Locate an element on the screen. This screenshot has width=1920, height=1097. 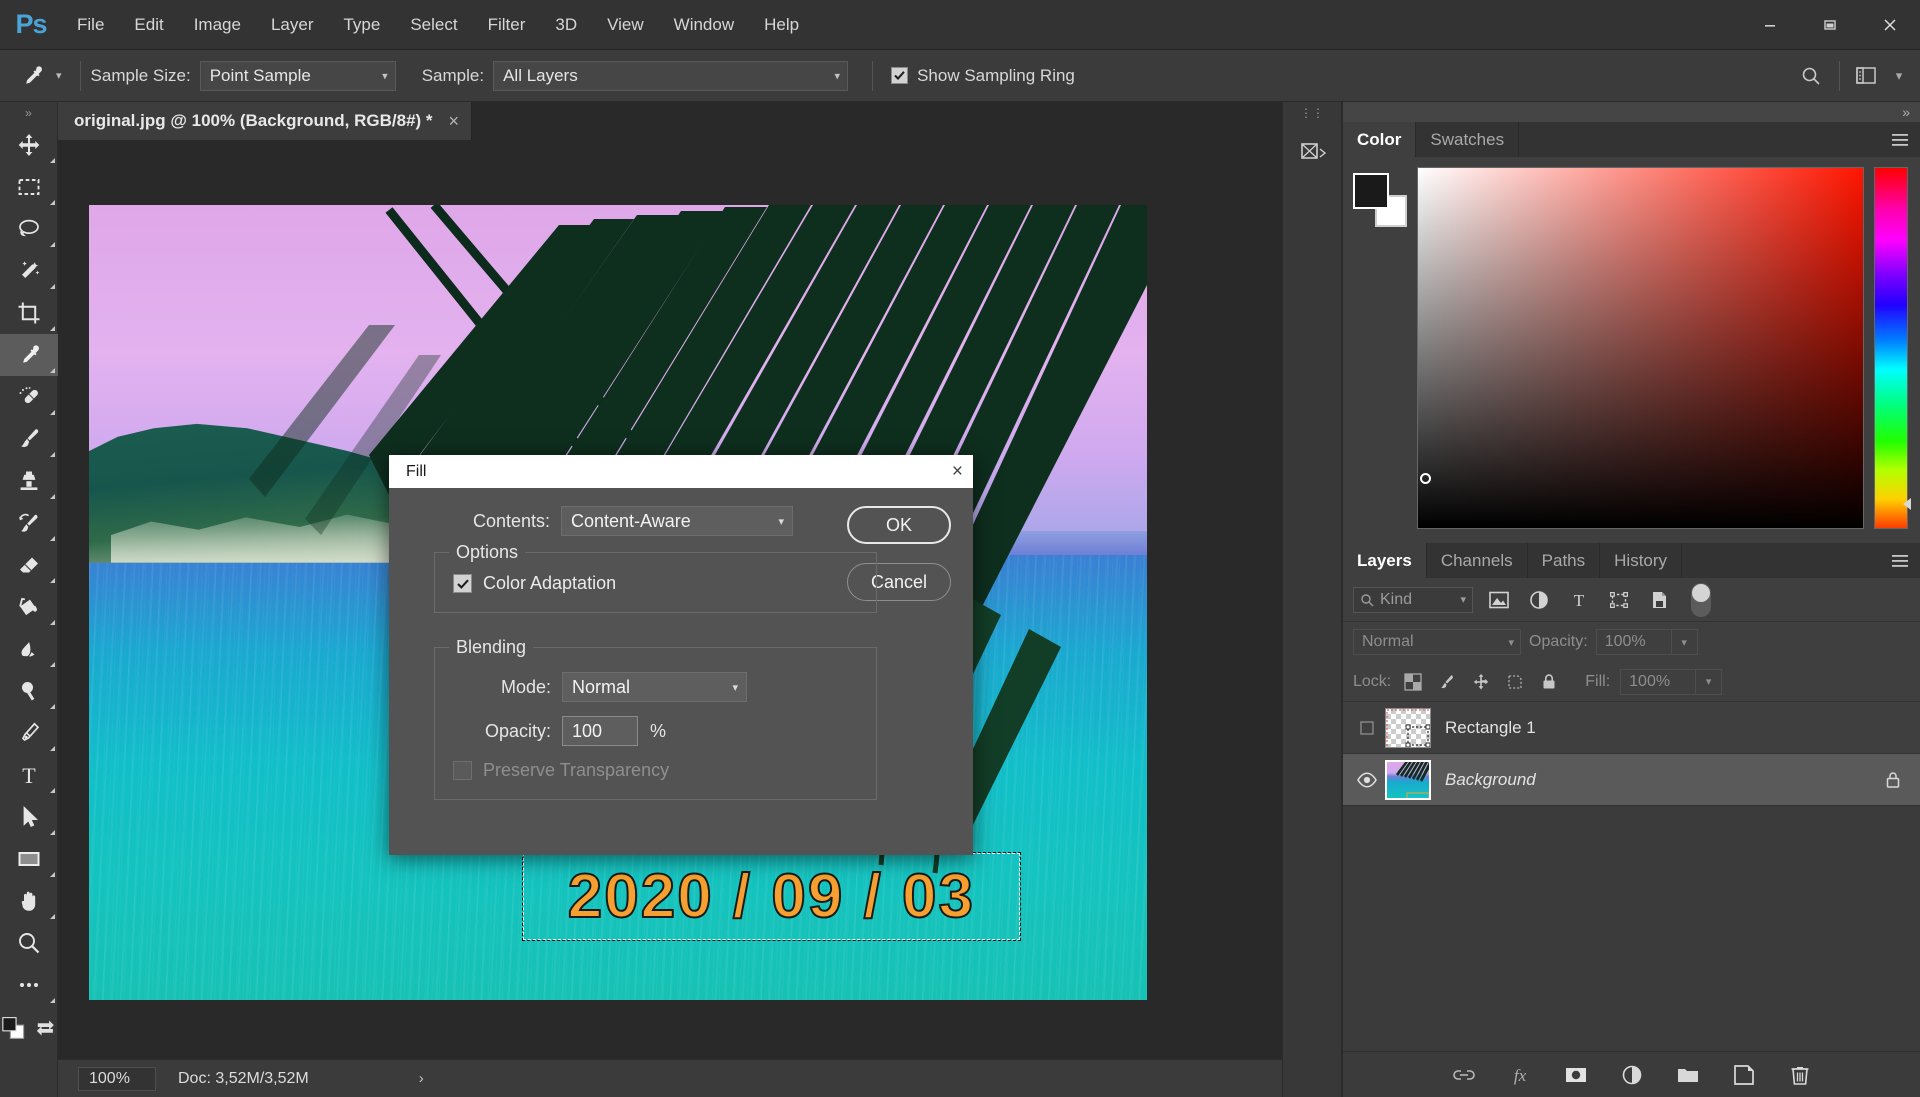
hue-slider is located at coordinates (1892, 348).